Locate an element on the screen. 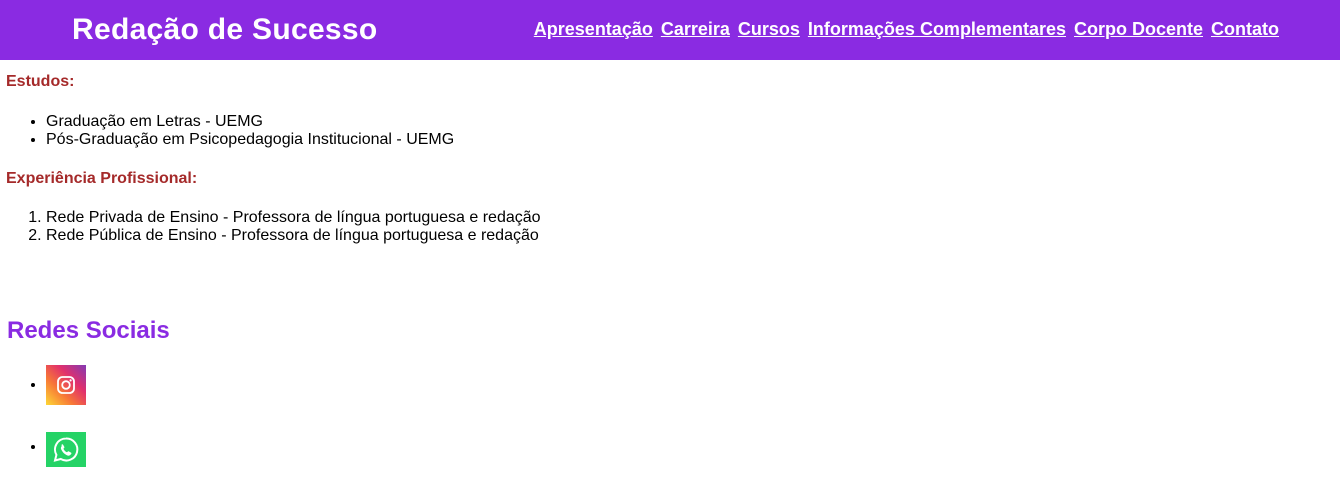  instagram-icon is located at coordinates (66, 385).